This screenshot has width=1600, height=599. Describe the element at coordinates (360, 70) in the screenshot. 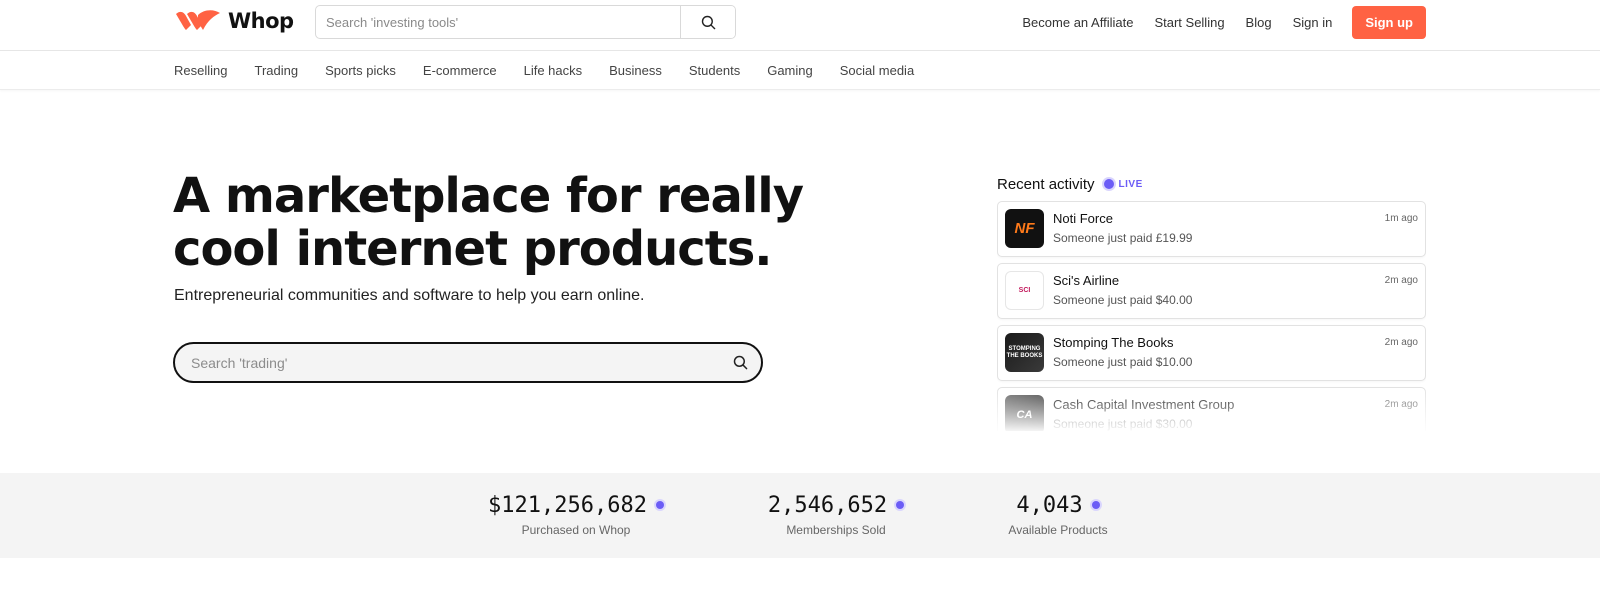

I see `category-sports-picks: Sports picks` at that location.